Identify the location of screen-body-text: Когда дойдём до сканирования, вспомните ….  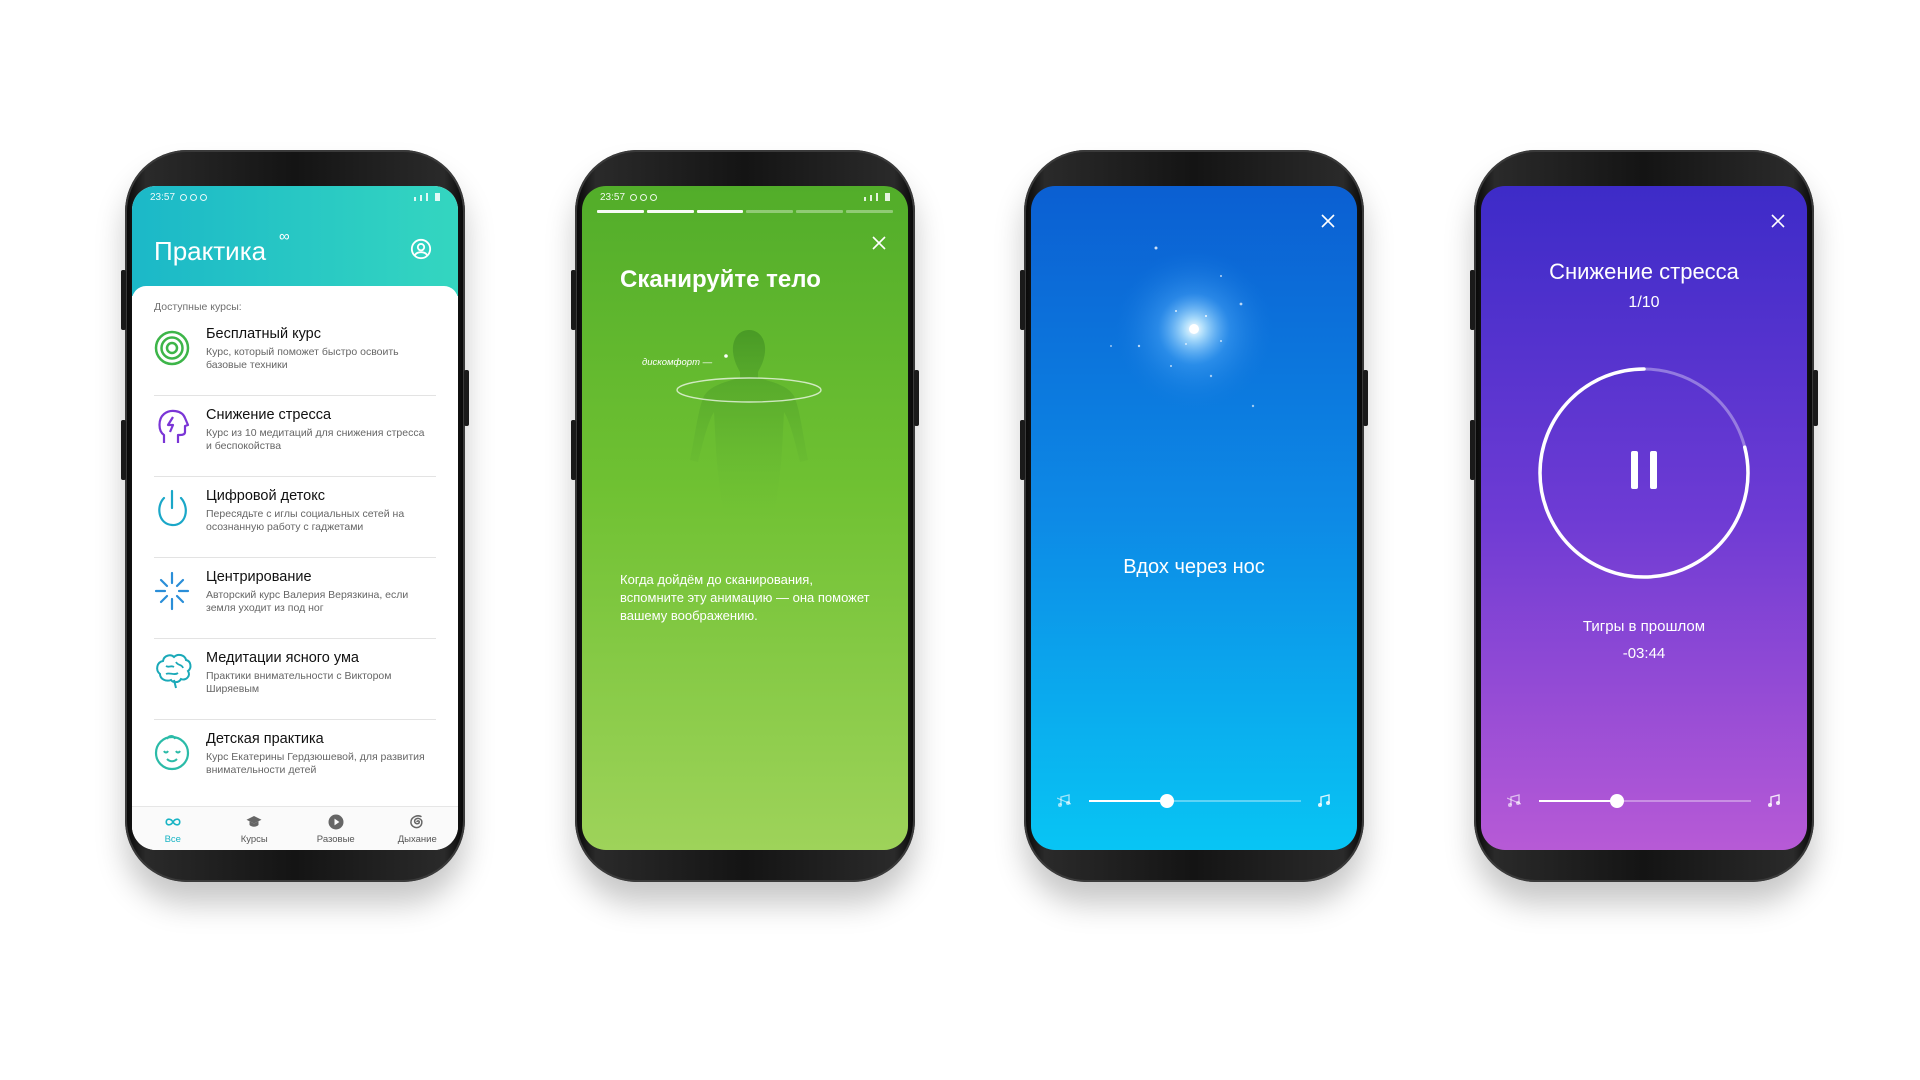
(745, 597).